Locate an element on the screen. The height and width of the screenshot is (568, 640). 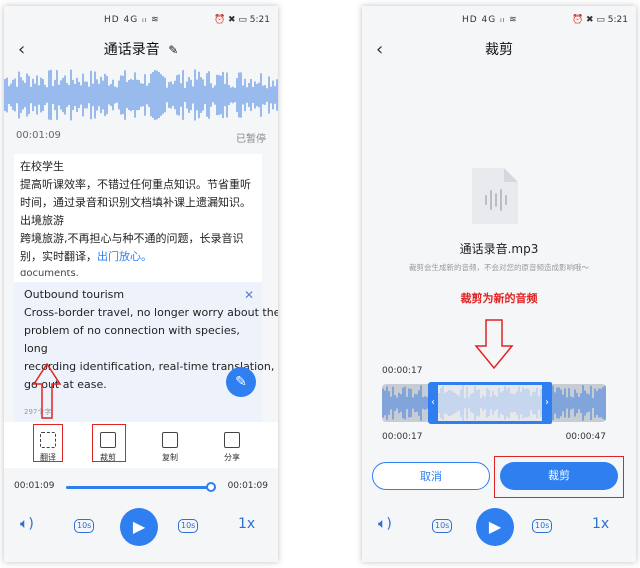
range-start-time: 00:00:17 is located at coordinates (402, 437).